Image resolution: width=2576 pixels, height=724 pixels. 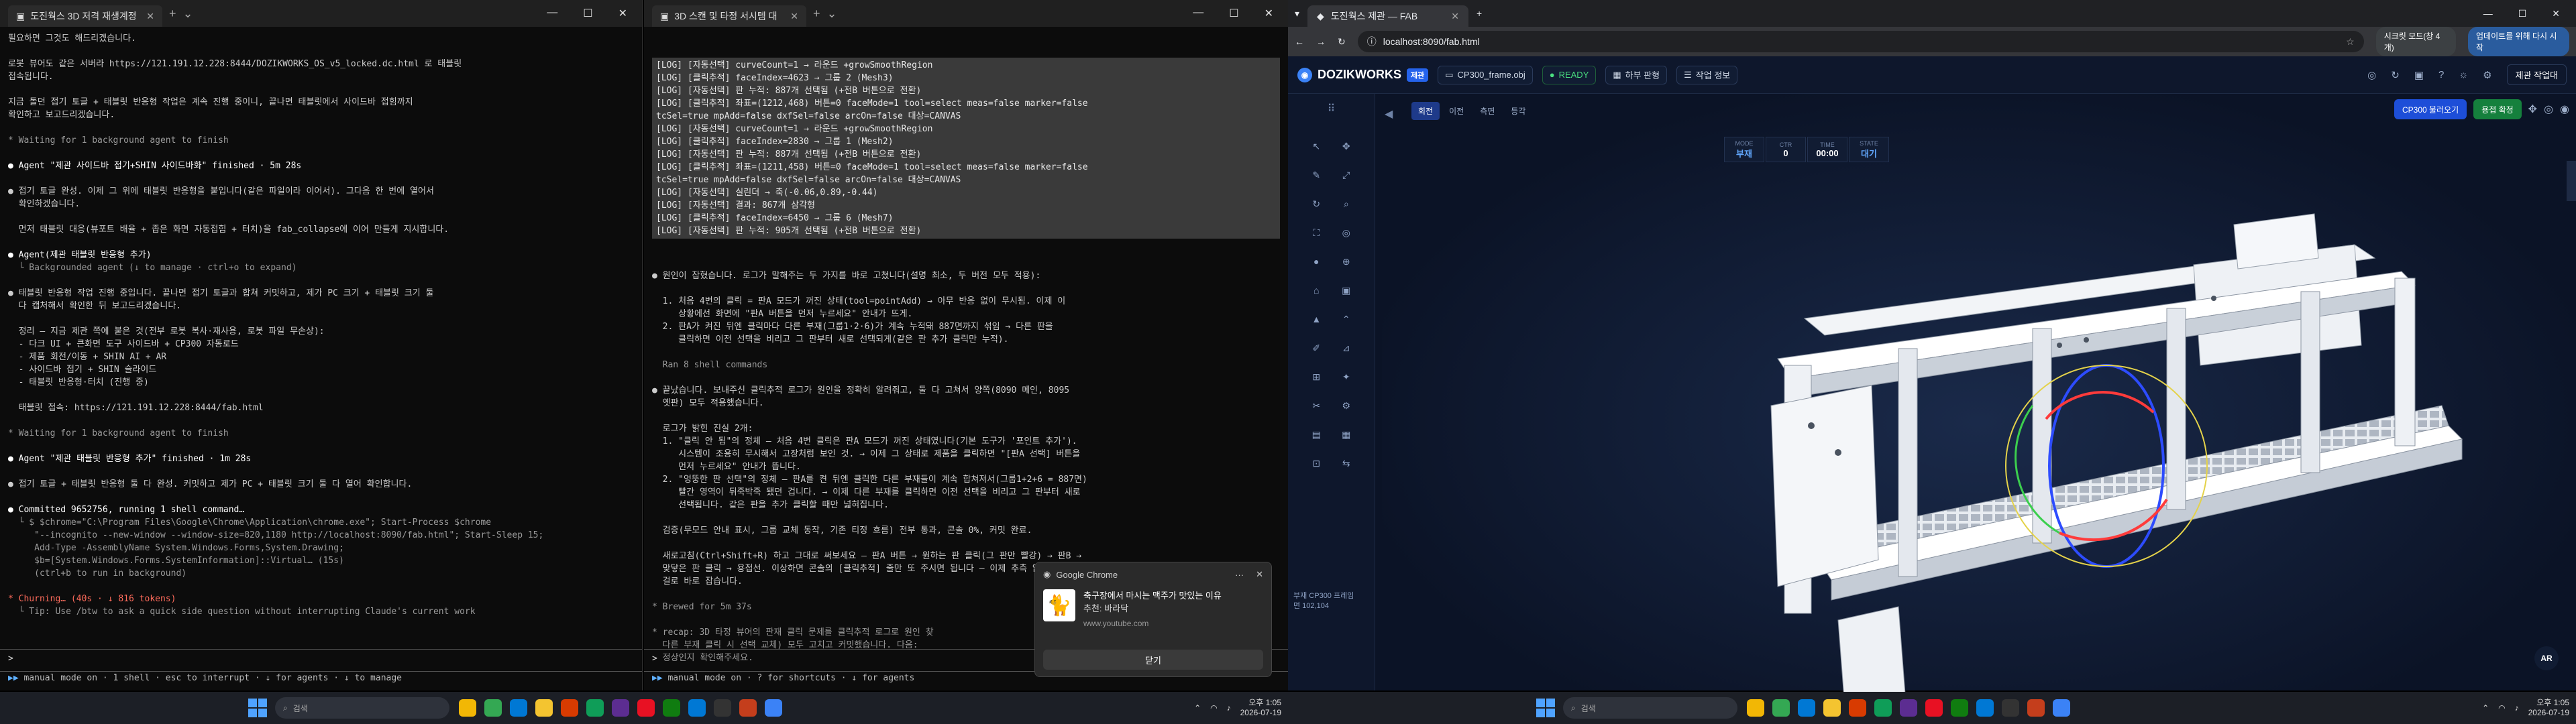 I want to click on tool-icon: ▲, so click(x=1316, y=319).